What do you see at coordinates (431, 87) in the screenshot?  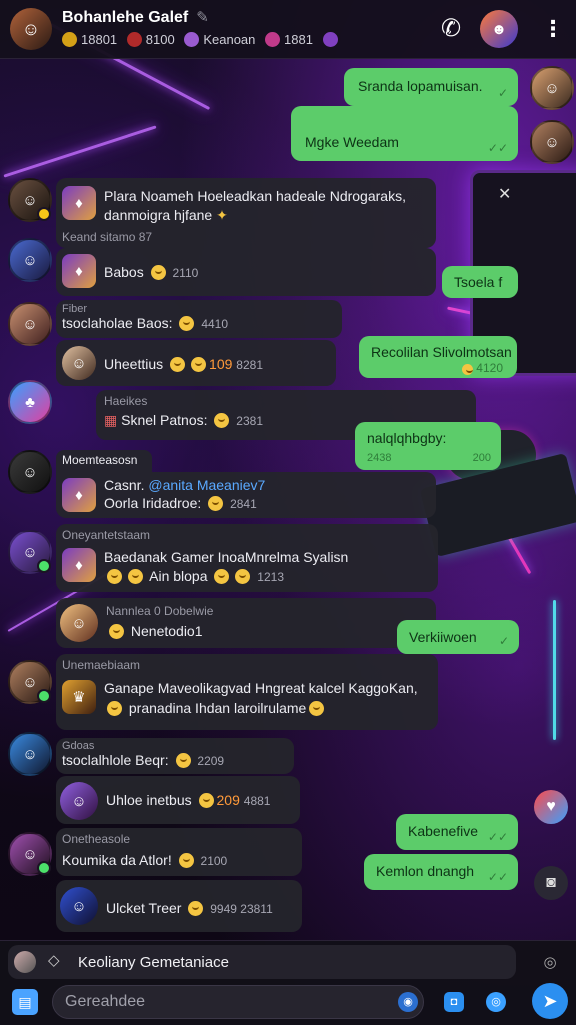 I see `outgoing-message: Sranda lopamuisan. ✓` at bounding box center [431, 87].